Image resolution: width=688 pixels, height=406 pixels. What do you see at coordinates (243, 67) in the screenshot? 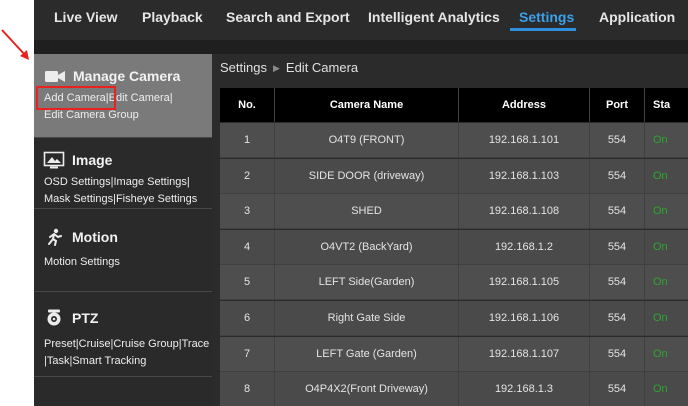
I see `breadcrumb-root: Settings` at bounding box center [243, 67].